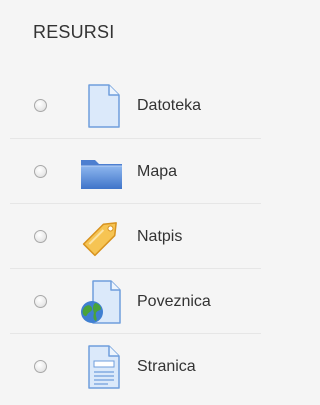 This screenshot has height=405, width=320. What do you see at coordinates (135, 301) in the screenshot?
I see `resource-option-url: Poveznica` at bounding box center [135, 301].